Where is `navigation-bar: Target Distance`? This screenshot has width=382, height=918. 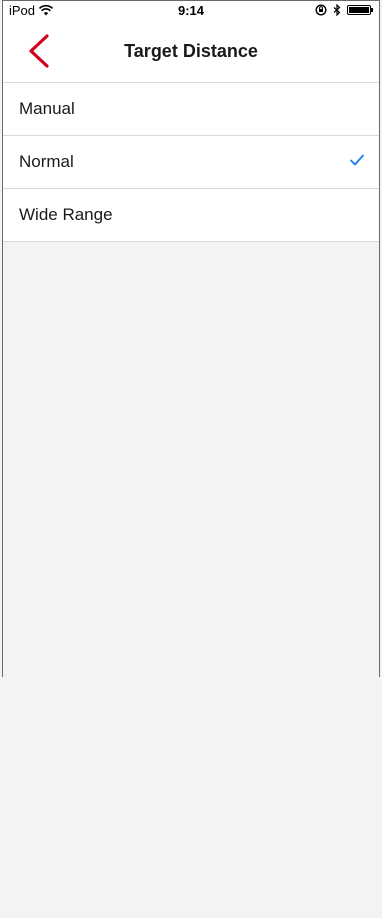
navigation-bar: Target Distance is located at coordinates (191, 52).